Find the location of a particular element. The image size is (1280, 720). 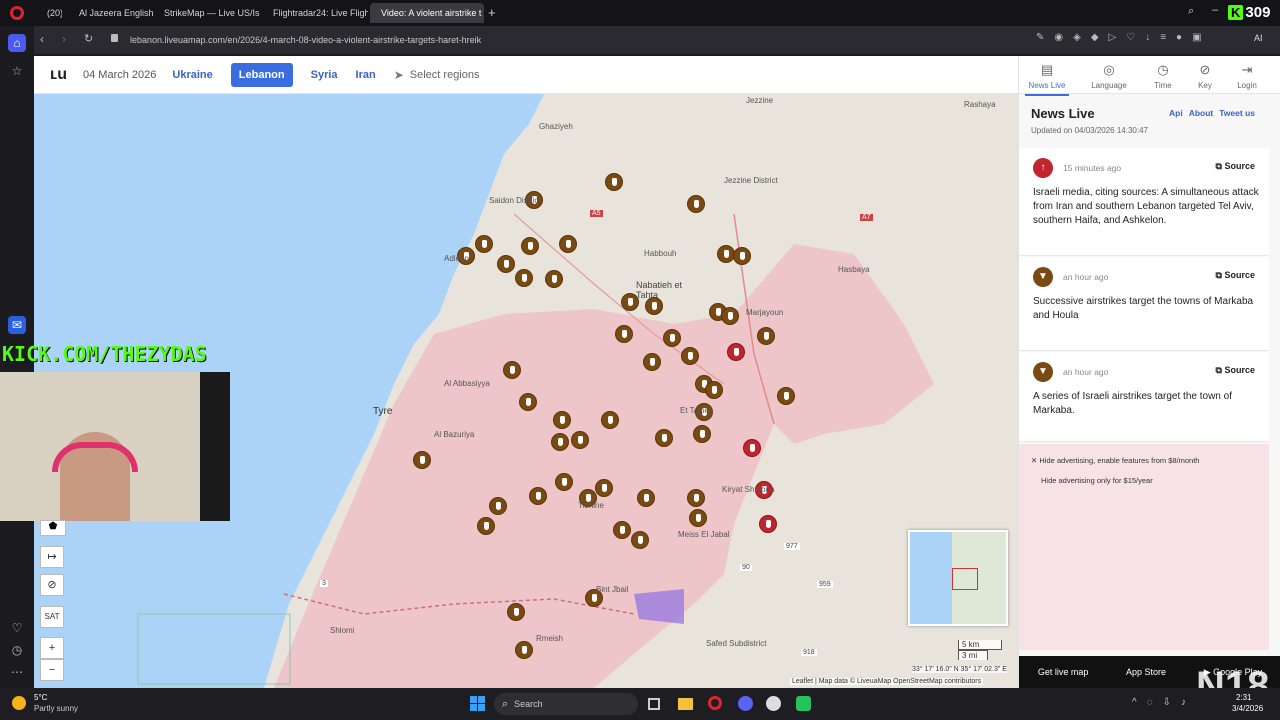

obs-icon is located at coordinates (773, 703).